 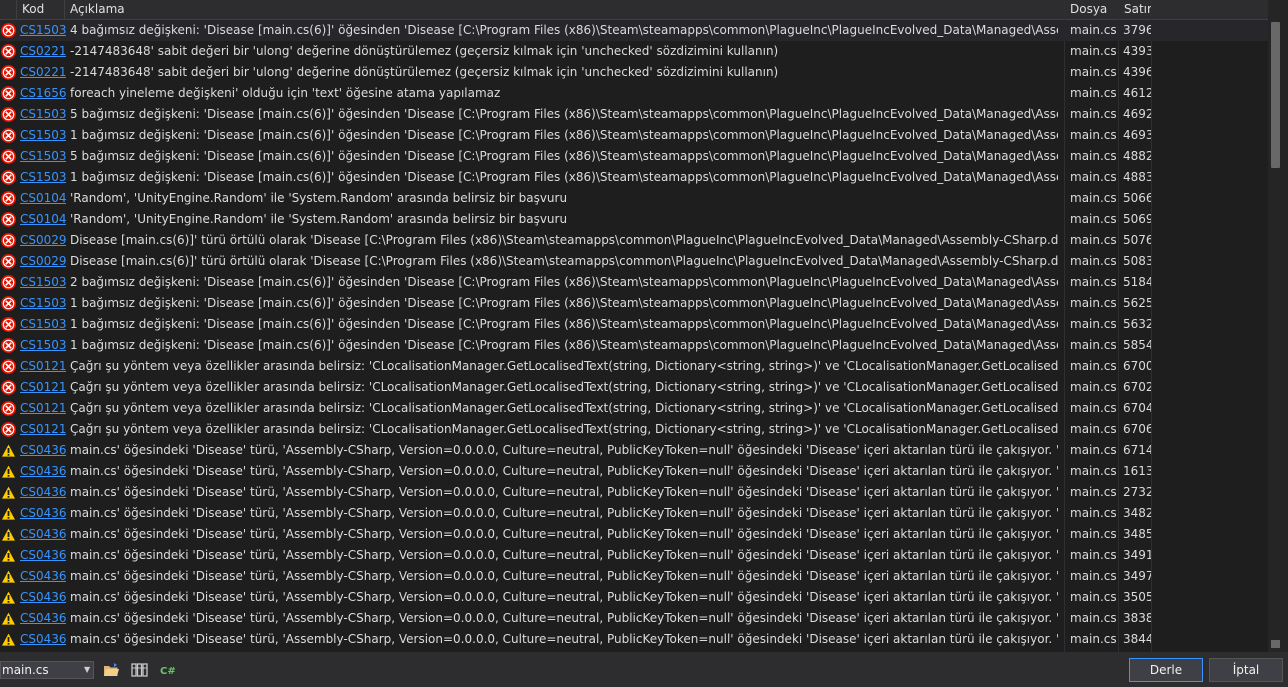 I want to click on scrollbar-thumb, so click(x=1275, y=95).